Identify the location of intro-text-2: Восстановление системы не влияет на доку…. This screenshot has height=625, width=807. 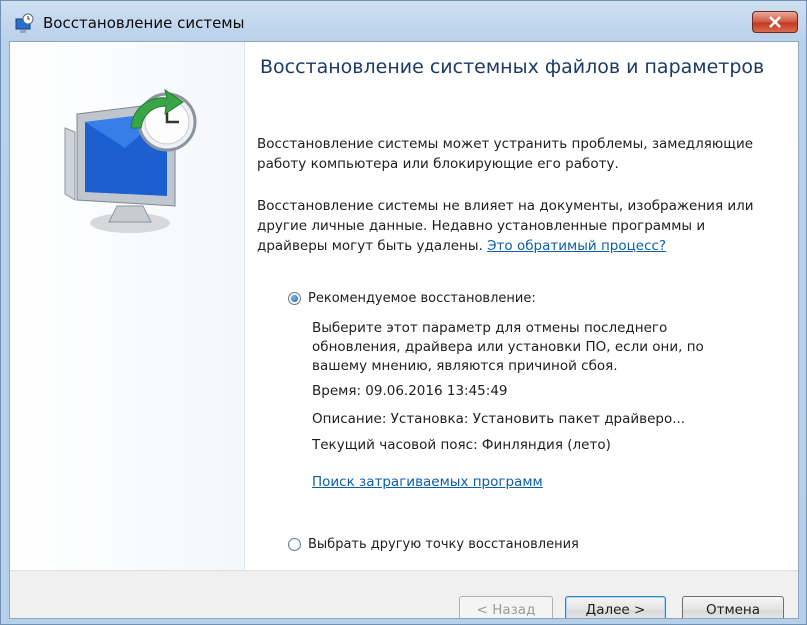
(517, 226).